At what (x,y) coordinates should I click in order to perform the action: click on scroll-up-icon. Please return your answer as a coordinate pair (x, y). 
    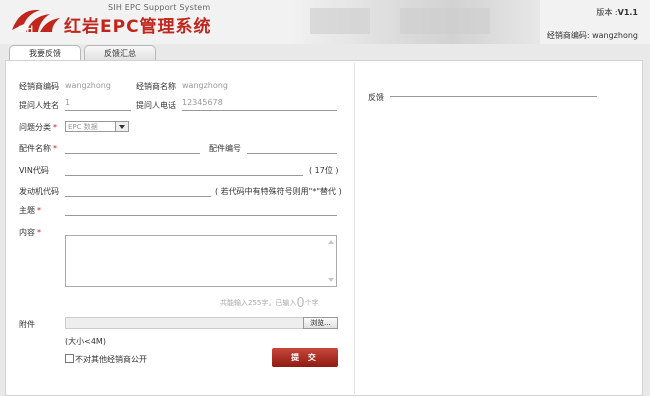
    Looking at the image, I should click on (331, 242).